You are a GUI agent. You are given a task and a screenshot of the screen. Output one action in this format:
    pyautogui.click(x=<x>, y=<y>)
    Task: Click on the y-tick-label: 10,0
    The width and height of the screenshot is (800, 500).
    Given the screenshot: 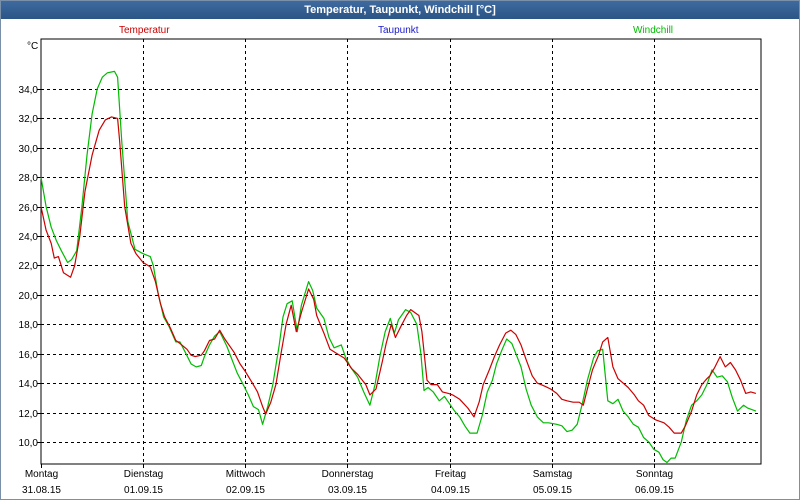 What is the action you would take?
    pyautogui.click(x=29, y=443)
    